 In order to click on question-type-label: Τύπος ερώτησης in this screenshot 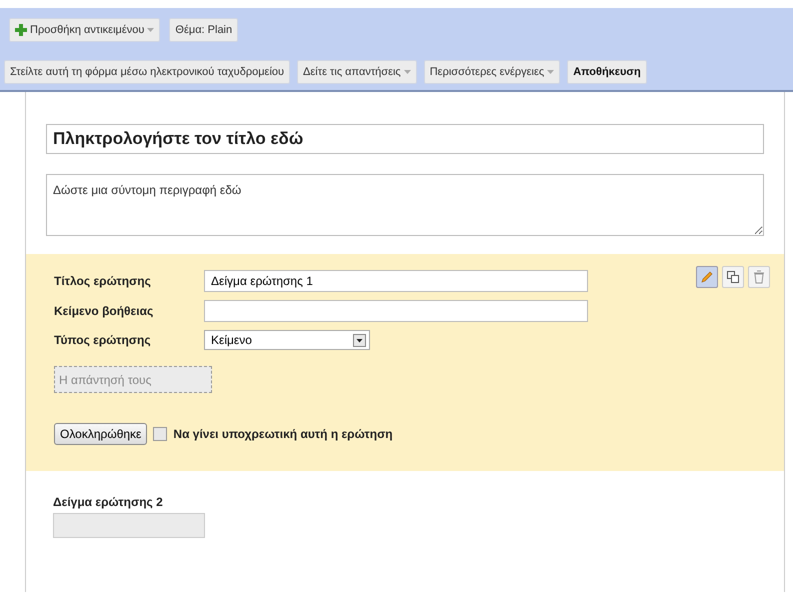, I will do `click(103, 340)`.